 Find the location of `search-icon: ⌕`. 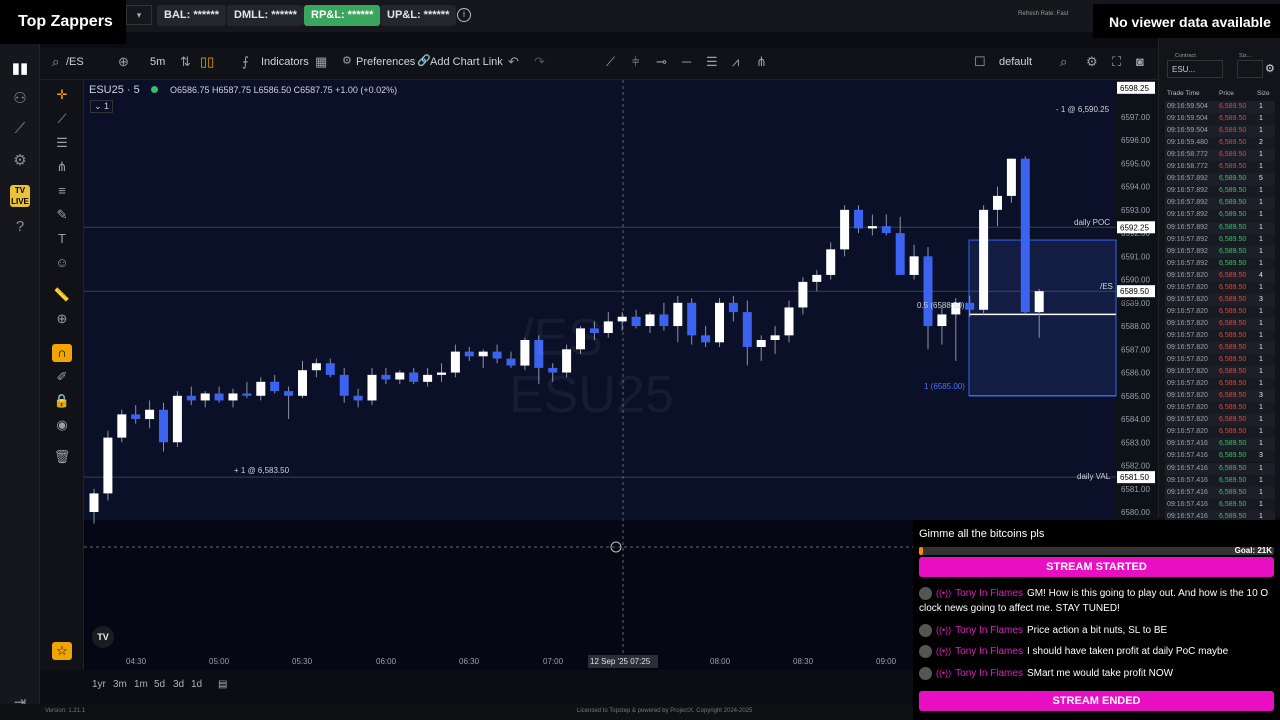

search-icon: ⌕ is located at coordinates (55, 62).